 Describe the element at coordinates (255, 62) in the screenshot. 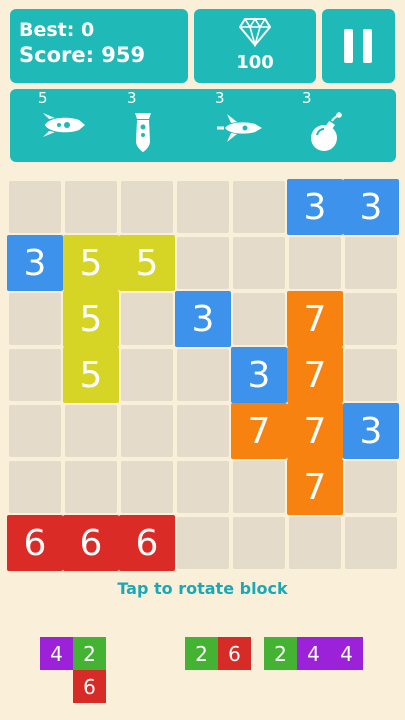

I see `gem-count: 100` at that location.